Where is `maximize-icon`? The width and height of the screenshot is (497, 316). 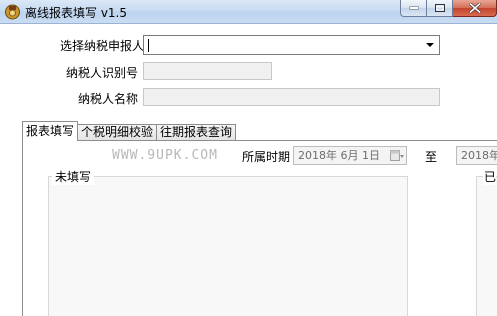 maximize-icon is located at coordinates (439, 8).